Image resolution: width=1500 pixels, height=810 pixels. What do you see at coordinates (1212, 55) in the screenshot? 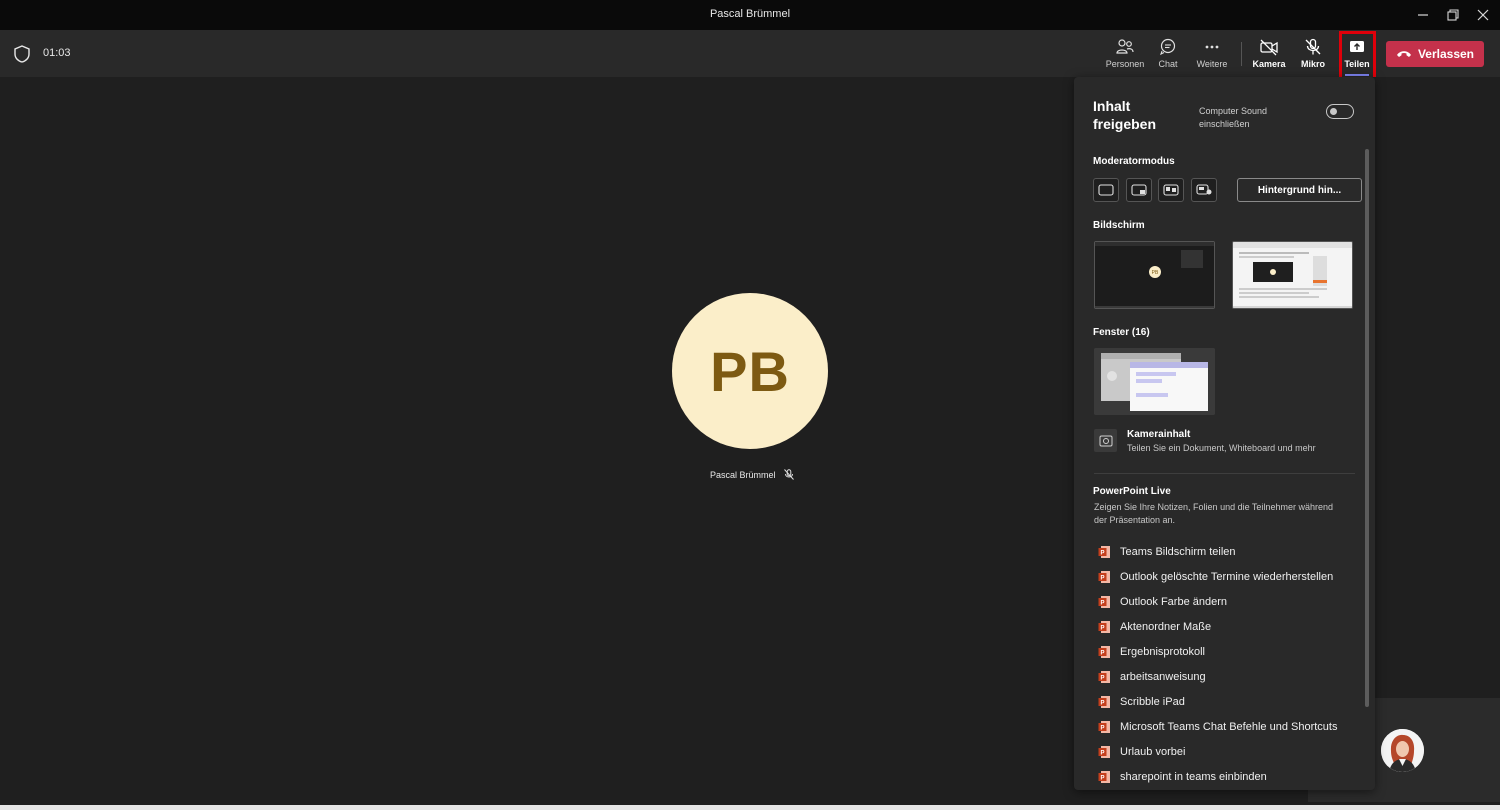
I see `more-button: Weitere` at bounding box center [1212, 55].